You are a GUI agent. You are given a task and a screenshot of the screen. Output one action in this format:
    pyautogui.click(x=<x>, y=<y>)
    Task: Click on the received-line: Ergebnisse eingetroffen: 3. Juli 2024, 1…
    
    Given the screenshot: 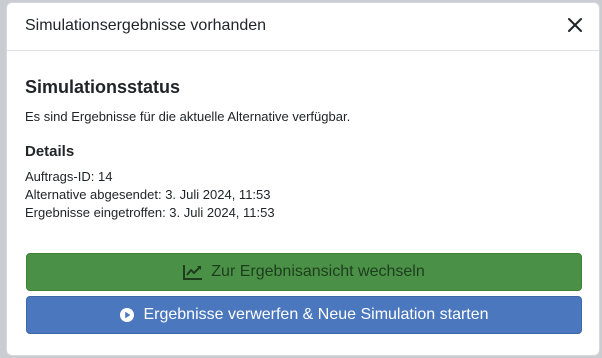 What is the action you would take?
    pyautogui.click(x=150, y=212)
    